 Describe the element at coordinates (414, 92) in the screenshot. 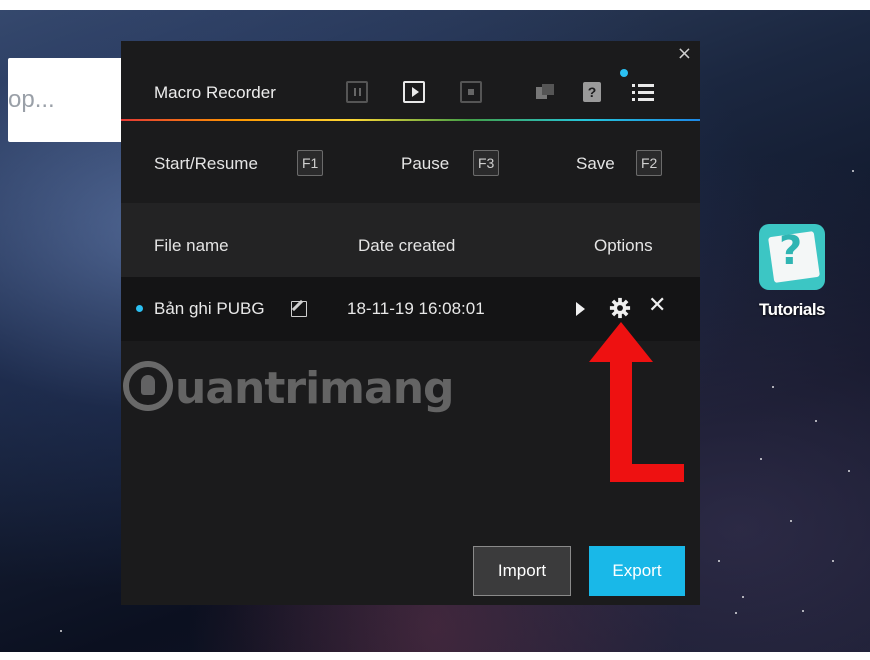

I see `start-record-button` at that location.